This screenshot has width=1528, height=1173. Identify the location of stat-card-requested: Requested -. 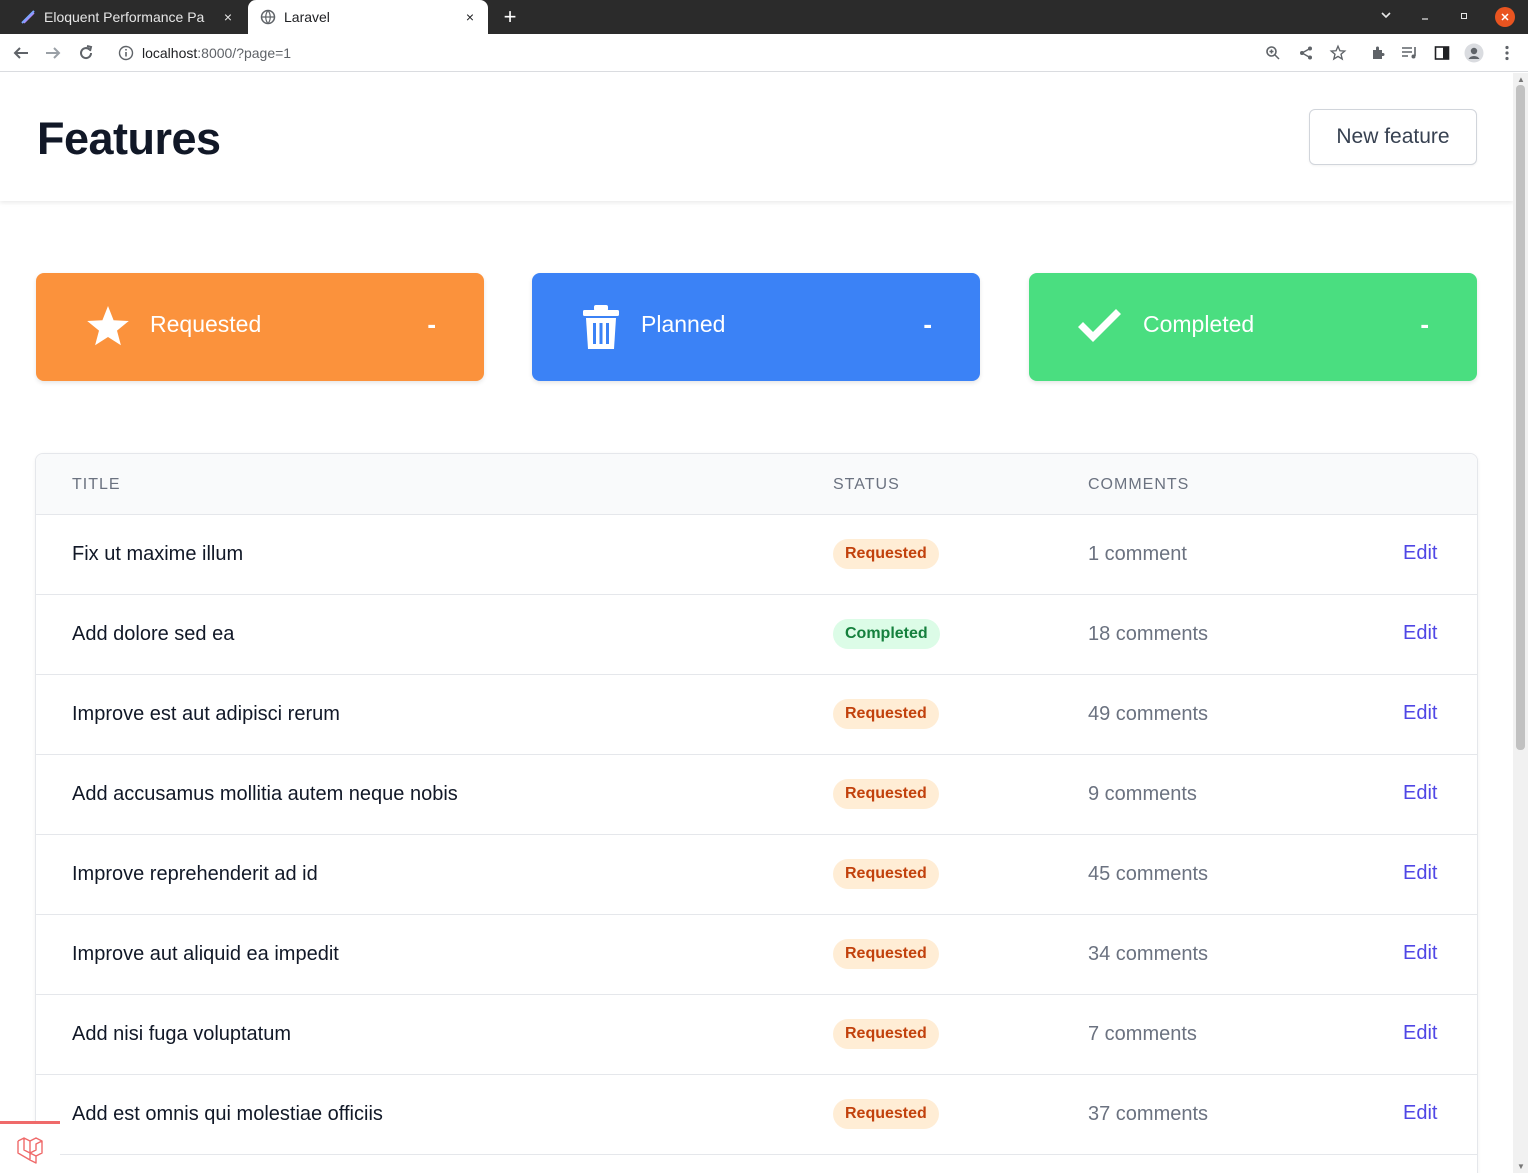
(260, 327).